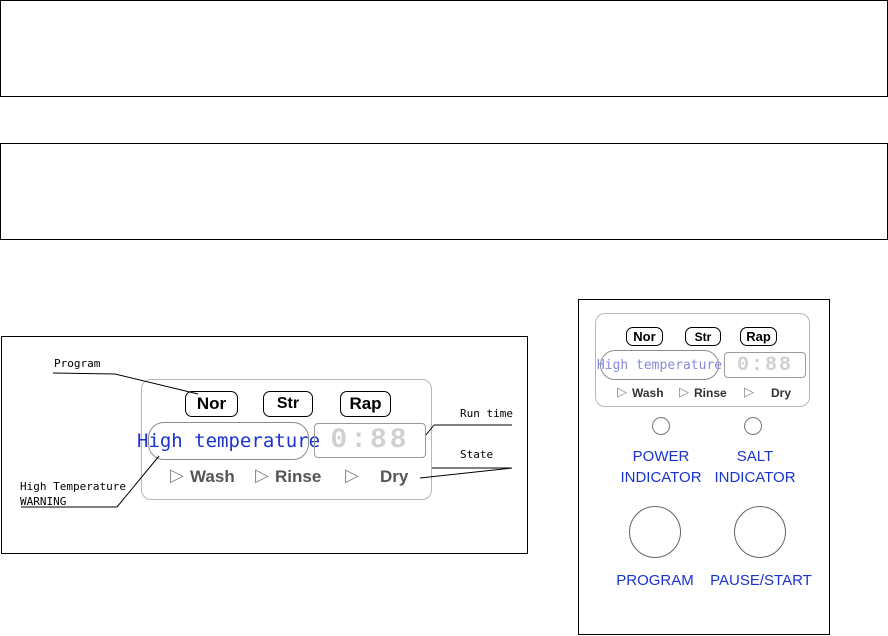 Image resolution: width=888 pixels, height=636 pixels. Describe the element at coordinates (749, 391) in the screenshot. I see `panel-dry-arrow-icon: ▷` at that location.